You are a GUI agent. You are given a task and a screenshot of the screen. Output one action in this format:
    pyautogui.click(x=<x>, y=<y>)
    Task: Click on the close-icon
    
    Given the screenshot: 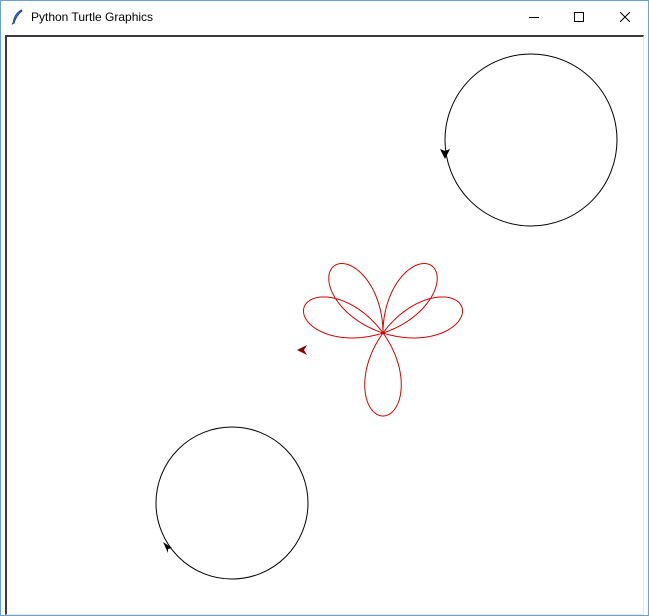 What is the action you would take?
    pyautogui.click(x=625, y=16)
    